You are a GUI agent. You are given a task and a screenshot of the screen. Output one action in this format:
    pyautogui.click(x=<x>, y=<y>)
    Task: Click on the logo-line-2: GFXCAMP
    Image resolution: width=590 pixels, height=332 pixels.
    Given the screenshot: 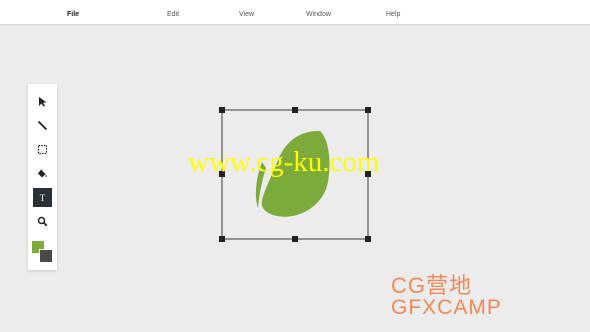 What is the action you would take?
    pyautogui.click(x=446, y=307)
    